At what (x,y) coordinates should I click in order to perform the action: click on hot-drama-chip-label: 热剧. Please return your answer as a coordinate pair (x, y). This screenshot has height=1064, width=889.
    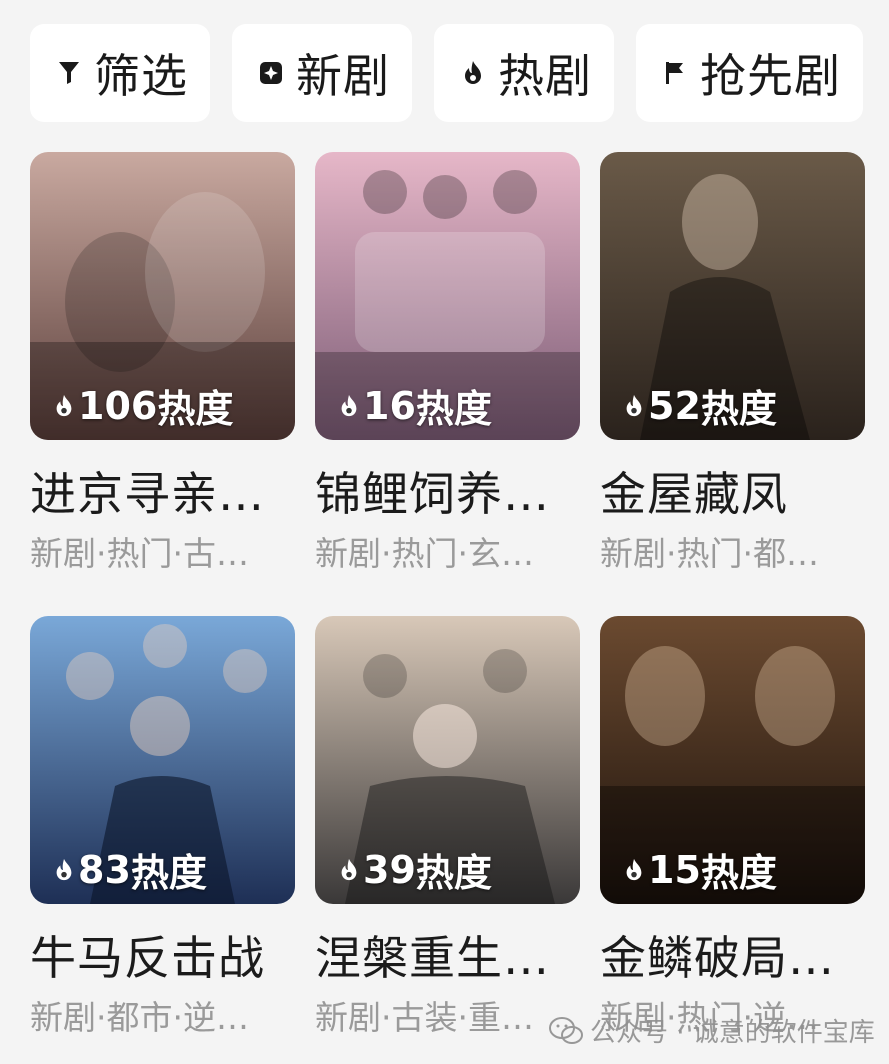
    Looking at the image, I should click on (545, 76).